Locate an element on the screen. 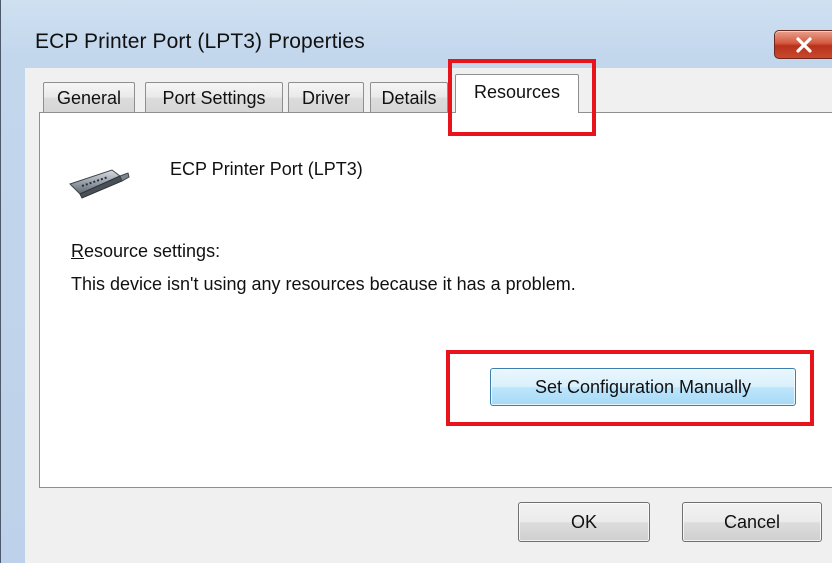  tab-port-settings: Port Settings is located at coordinates (214, 97).